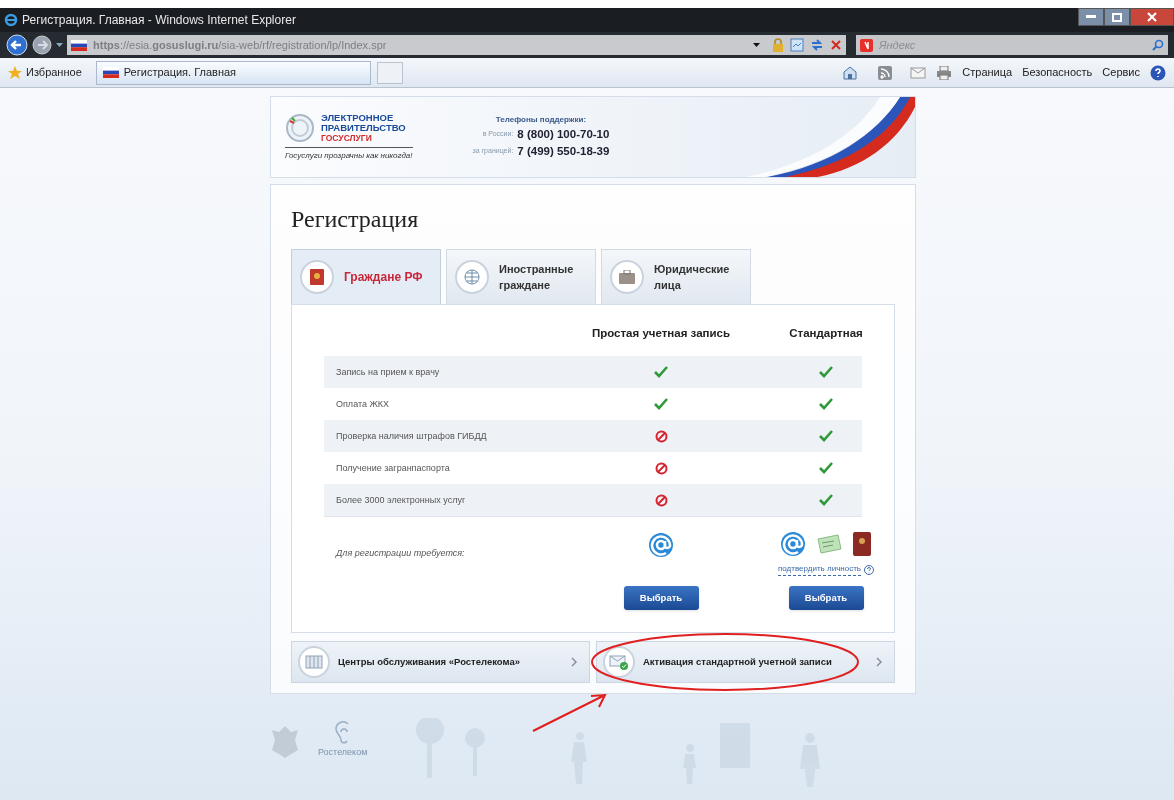  Describe the element at coordinates (472, 277) in the screenshot. I see `globe-icon` at that location.